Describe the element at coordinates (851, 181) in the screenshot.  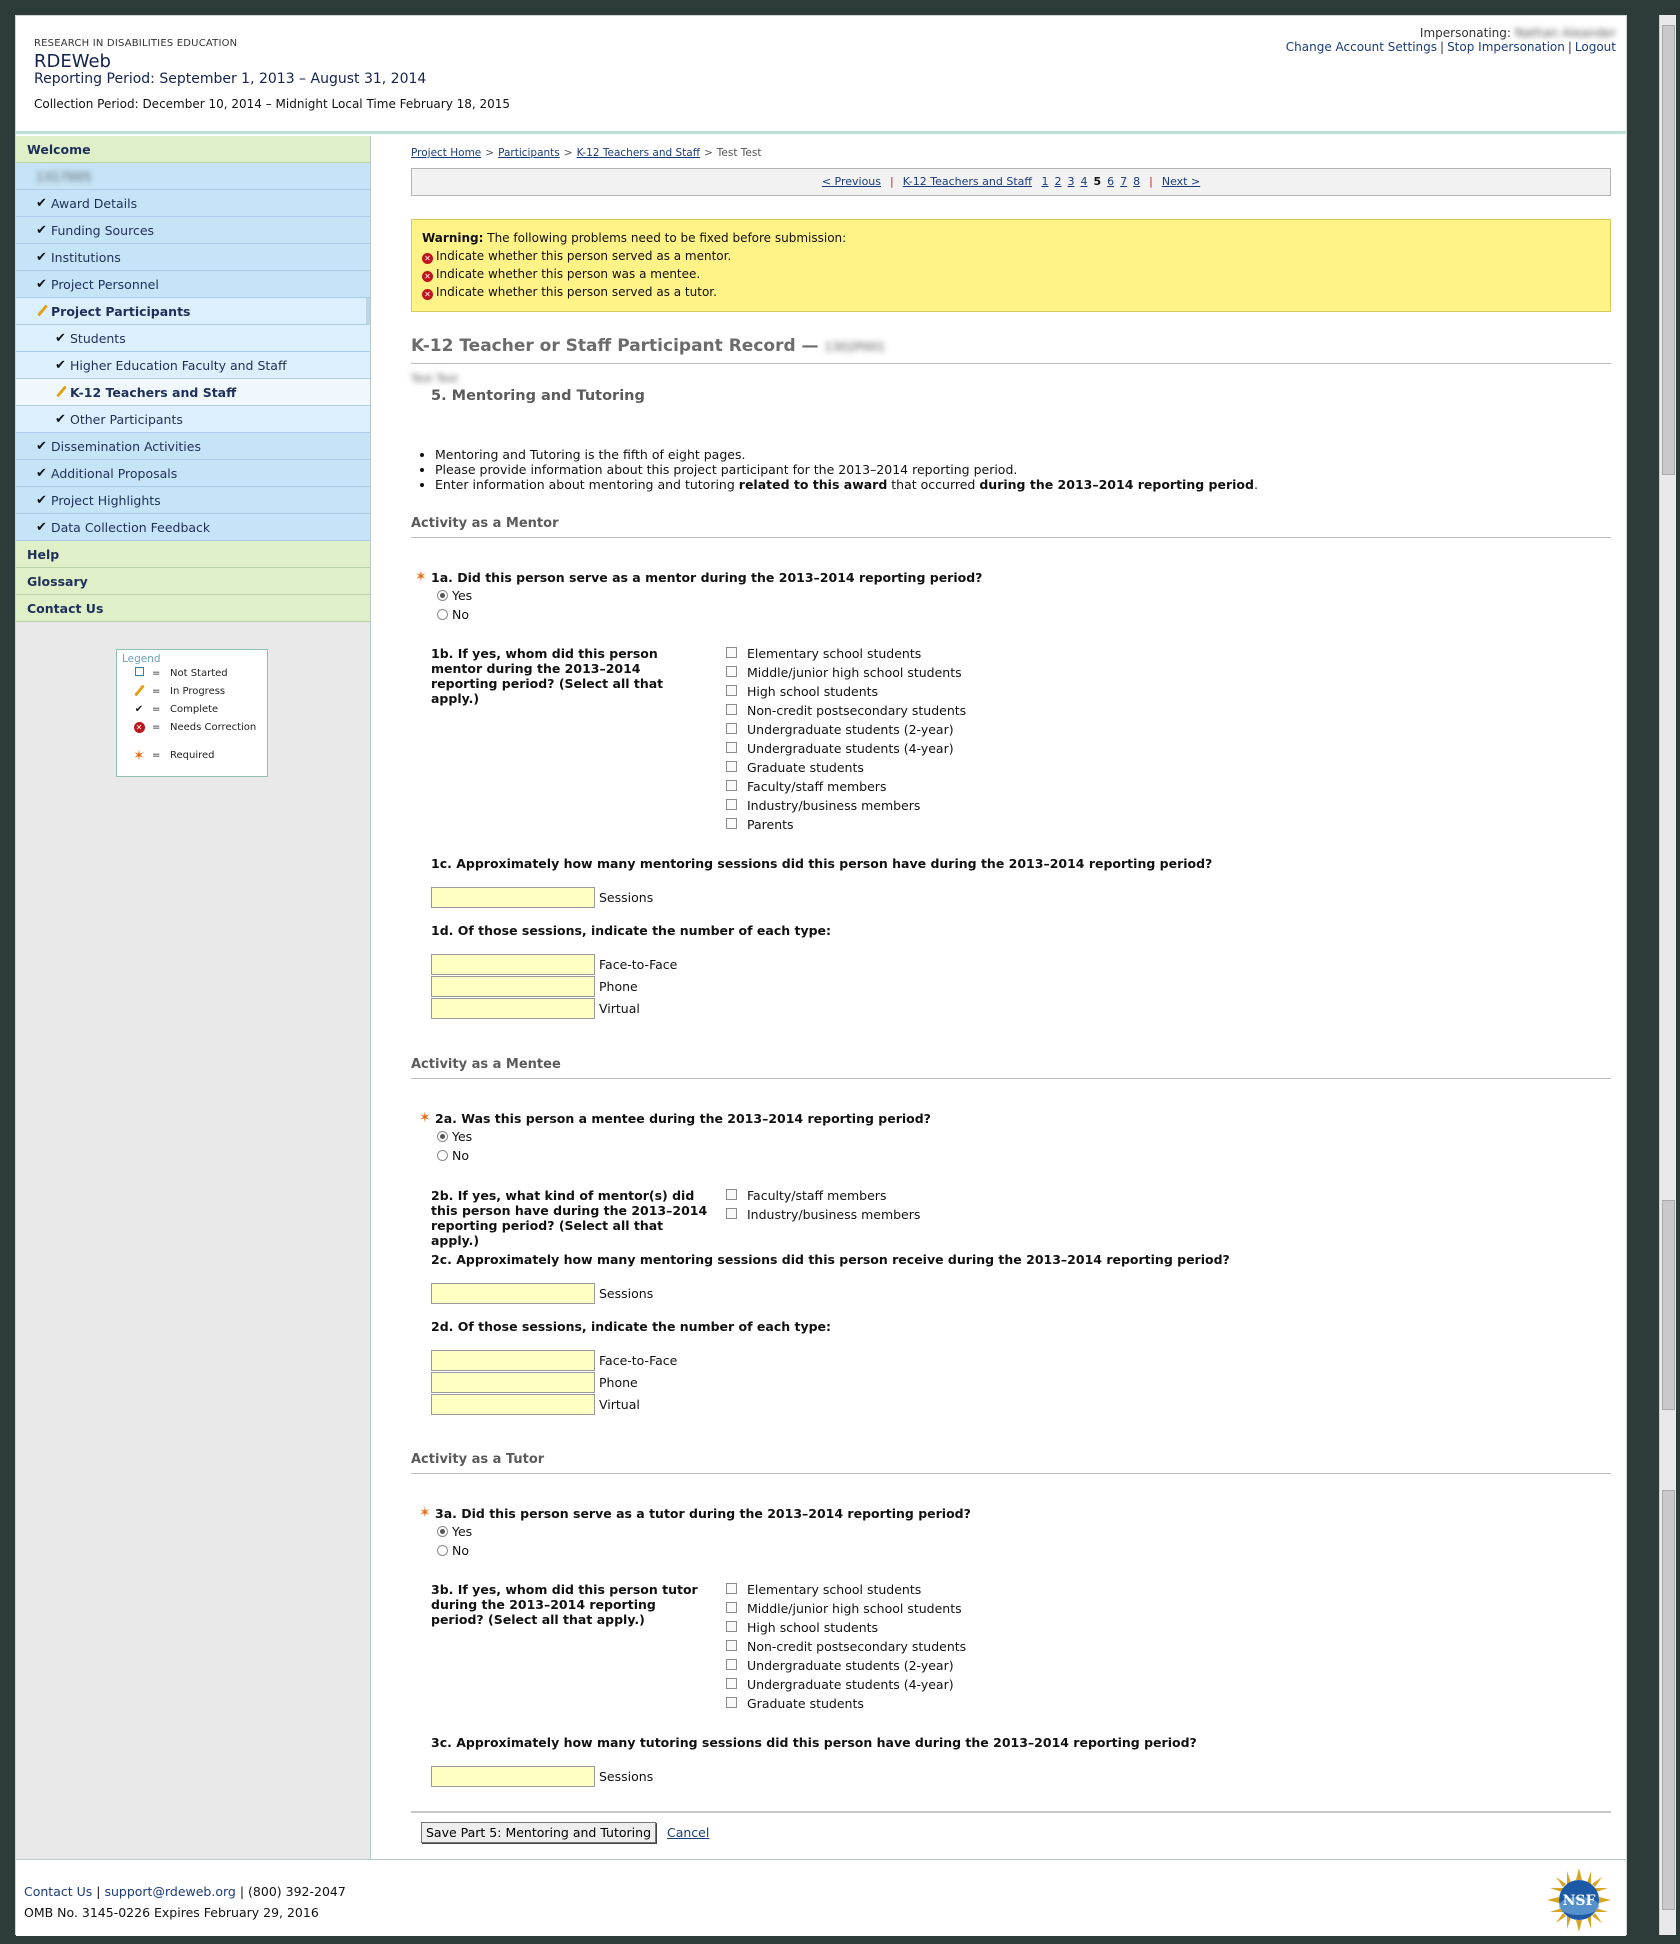
I see `pager-previous-link: < Previous` at that location.